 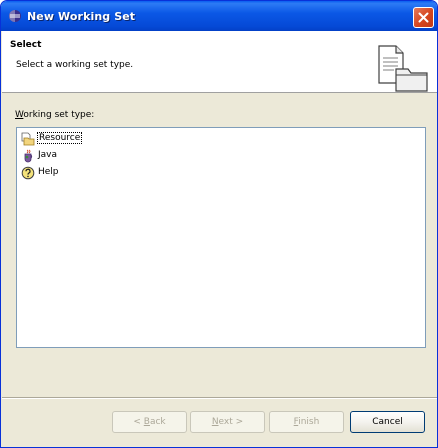 What do you see at coordinates (121, 156) in the screenshot?
I see `list-item-java: Java` at bounding box center [121, 156].